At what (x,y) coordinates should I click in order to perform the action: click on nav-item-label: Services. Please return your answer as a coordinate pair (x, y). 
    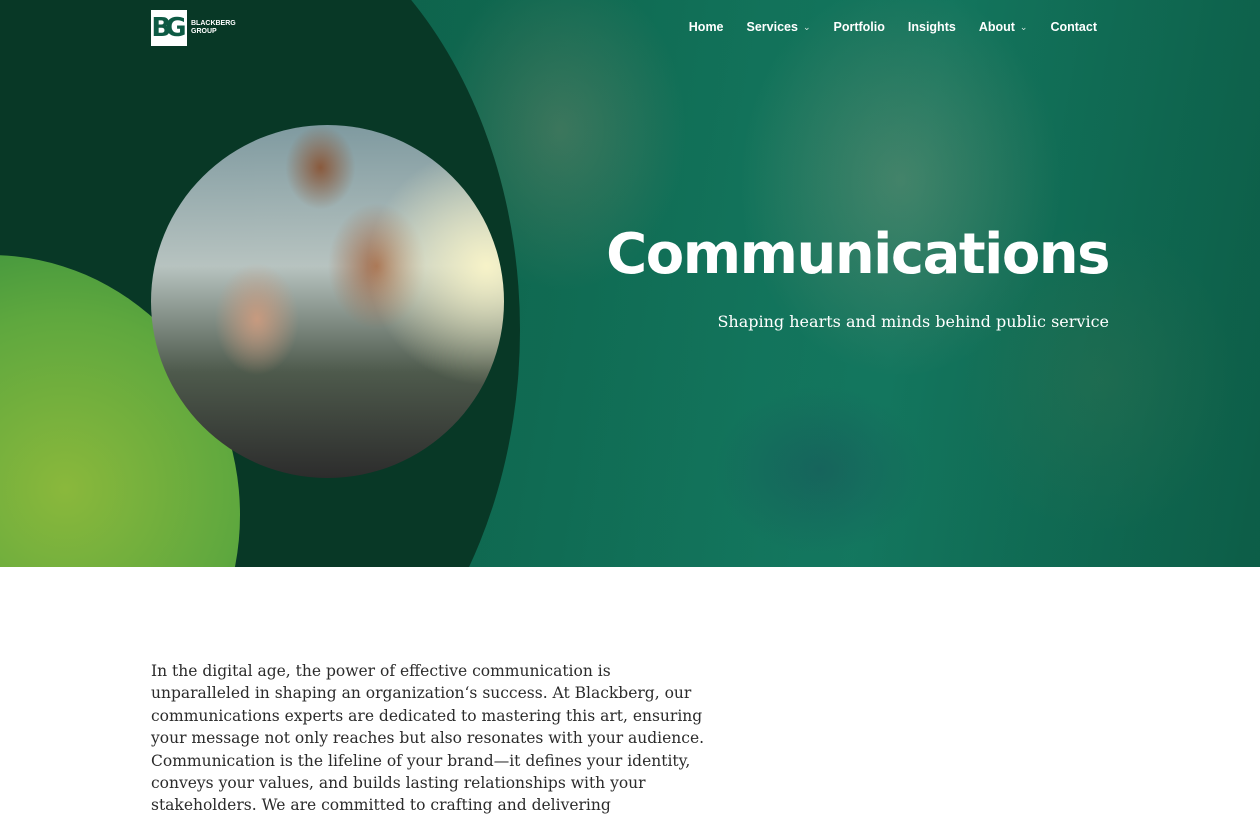
    Looking at the image, I should click on (772, 27).